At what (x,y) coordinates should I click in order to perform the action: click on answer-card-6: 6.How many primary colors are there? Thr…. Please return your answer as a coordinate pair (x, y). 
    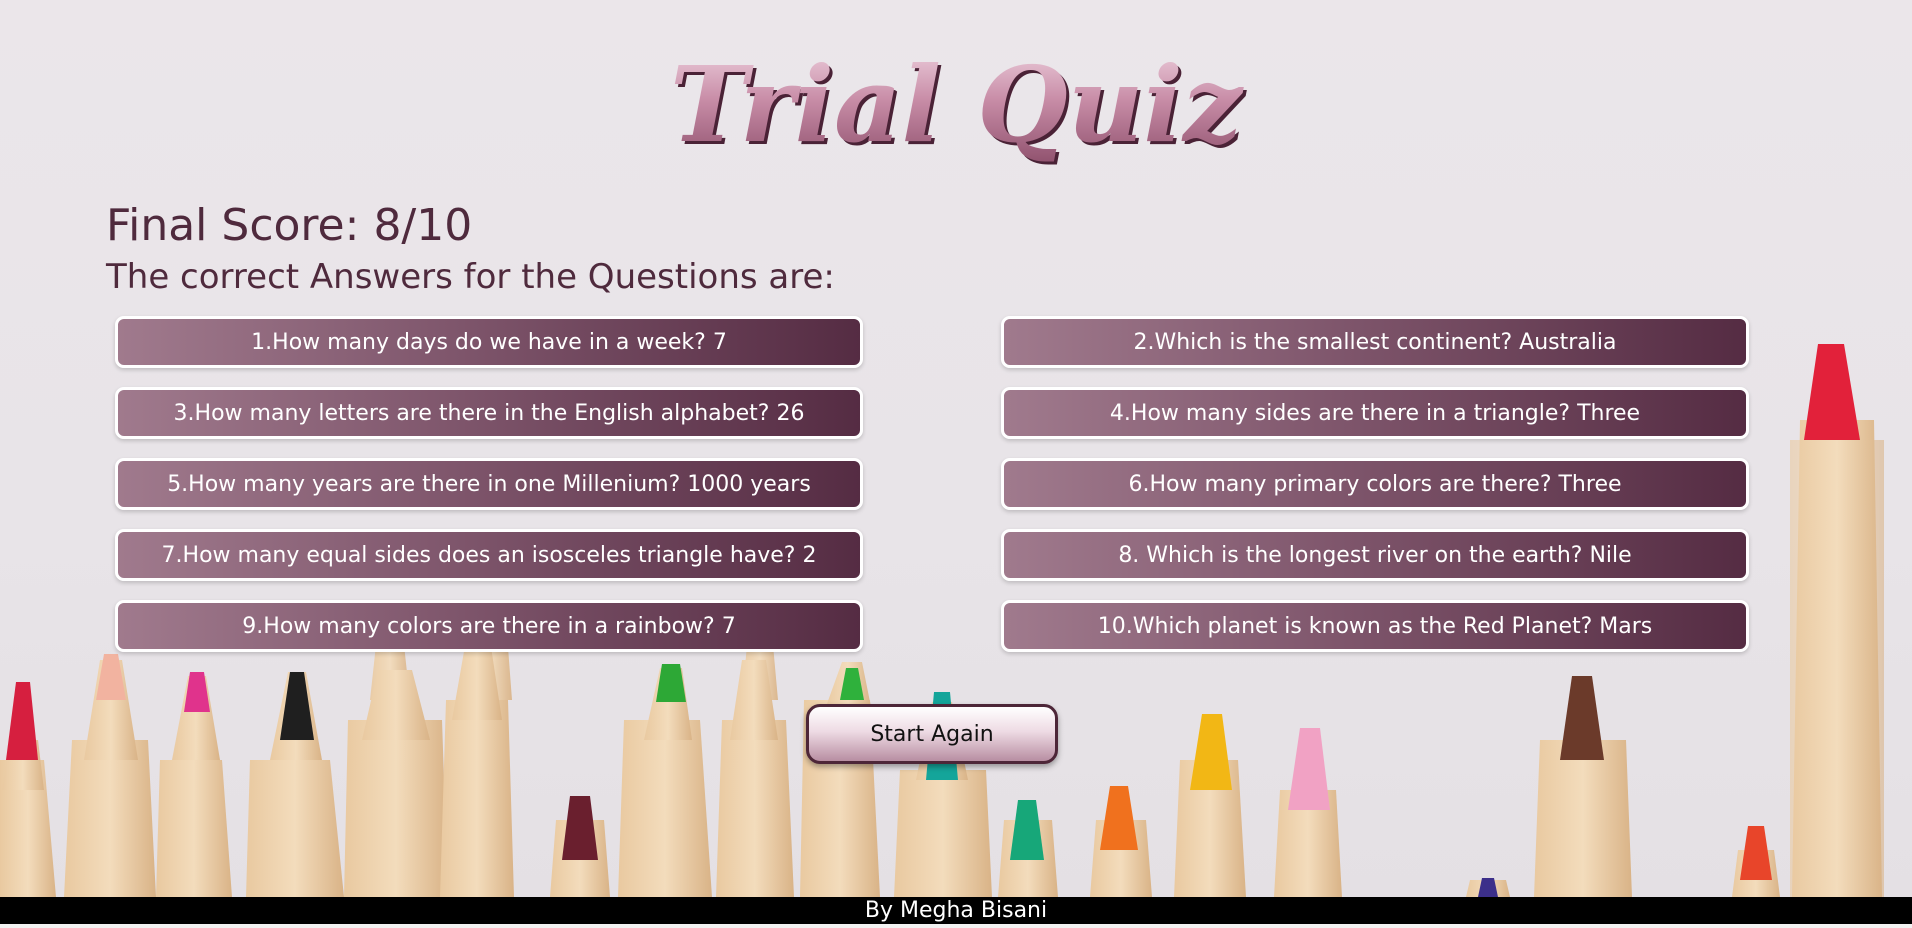
    Looking at the image, I should click on (1375, 484).